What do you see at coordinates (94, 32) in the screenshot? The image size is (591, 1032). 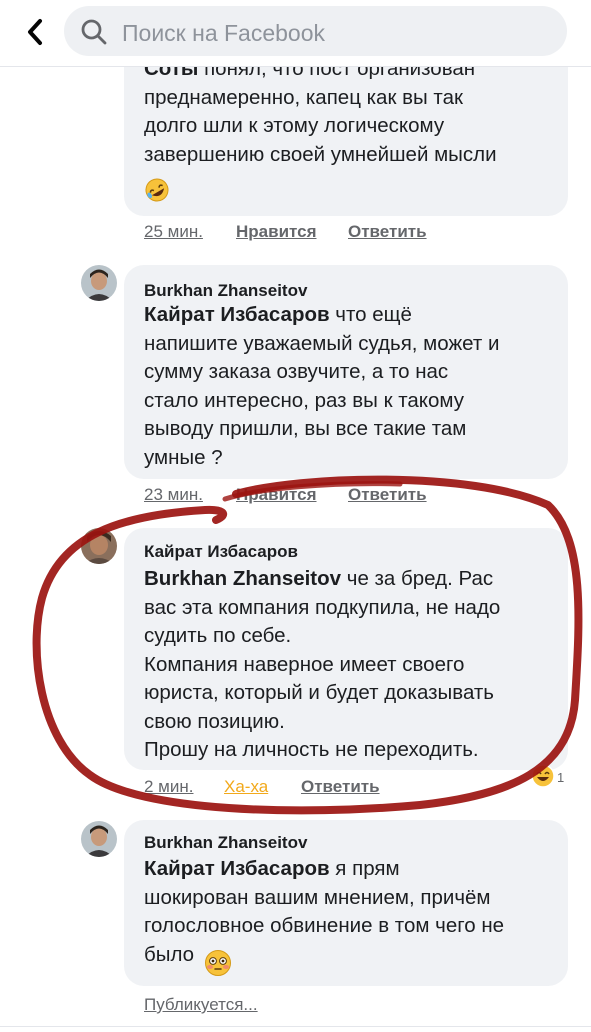 I see `search-icon` at bounding box center [94, 32].